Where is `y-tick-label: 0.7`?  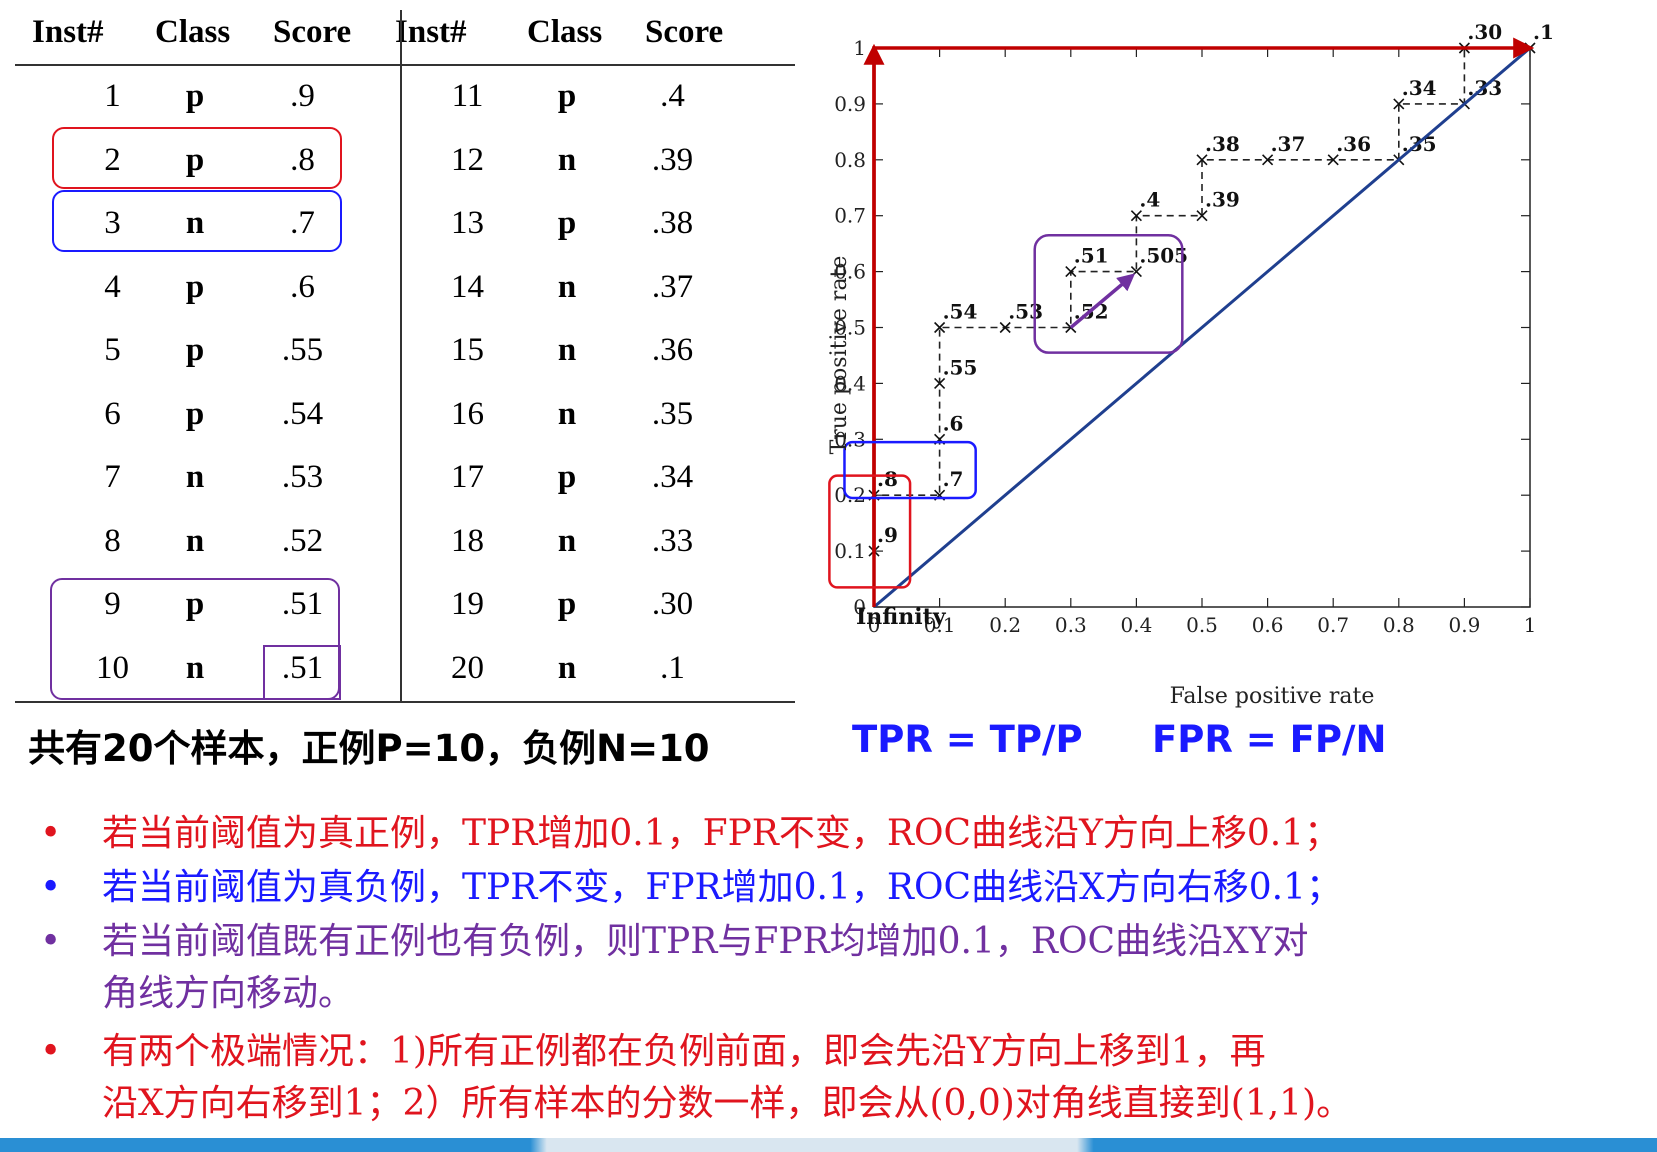
y-tick-label: 0.7 is located at coordinates (850, 216).